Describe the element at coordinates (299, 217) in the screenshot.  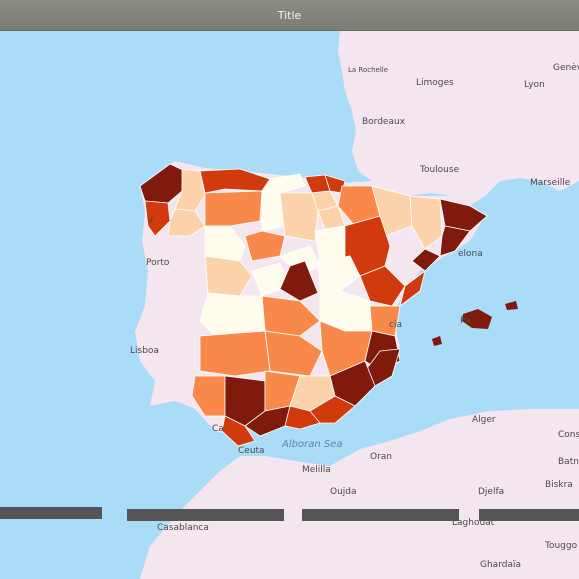
I see `province-burgos` at that location.